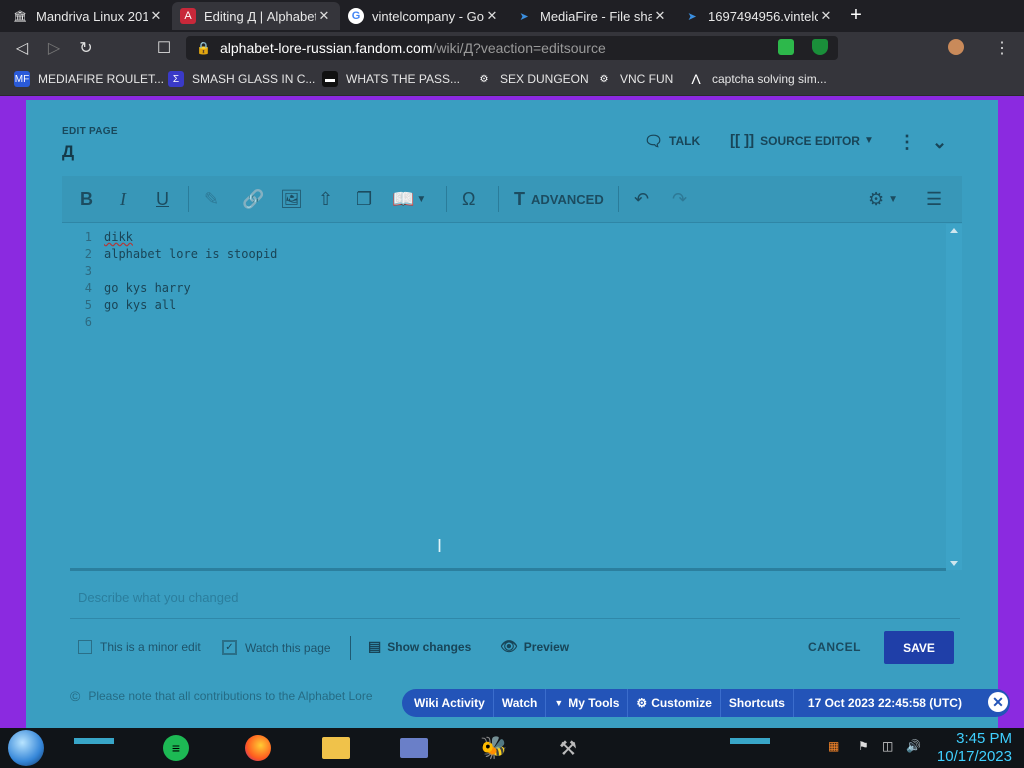 The width and height of the screenshot is (1024, 768). I want to click on upload-icon: ⇧, so click(325, 199).